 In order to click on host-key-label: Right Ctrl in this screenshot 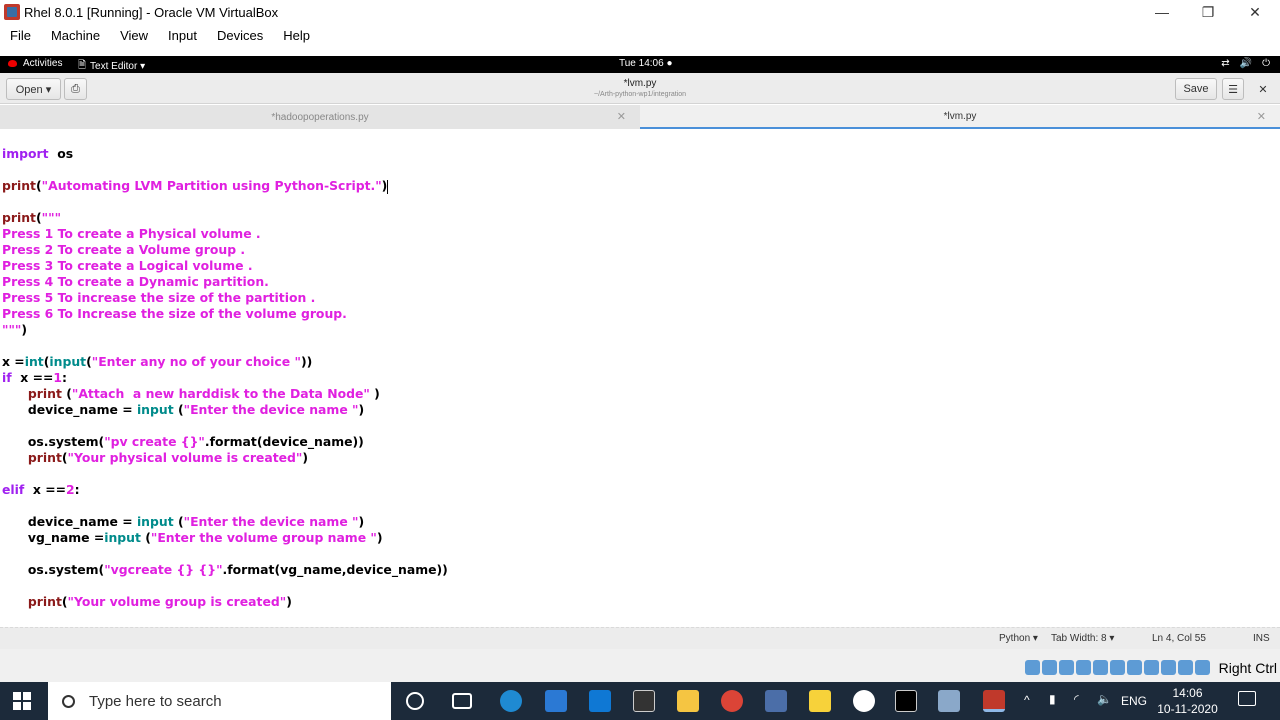, I will do `click(1247, 668)`.